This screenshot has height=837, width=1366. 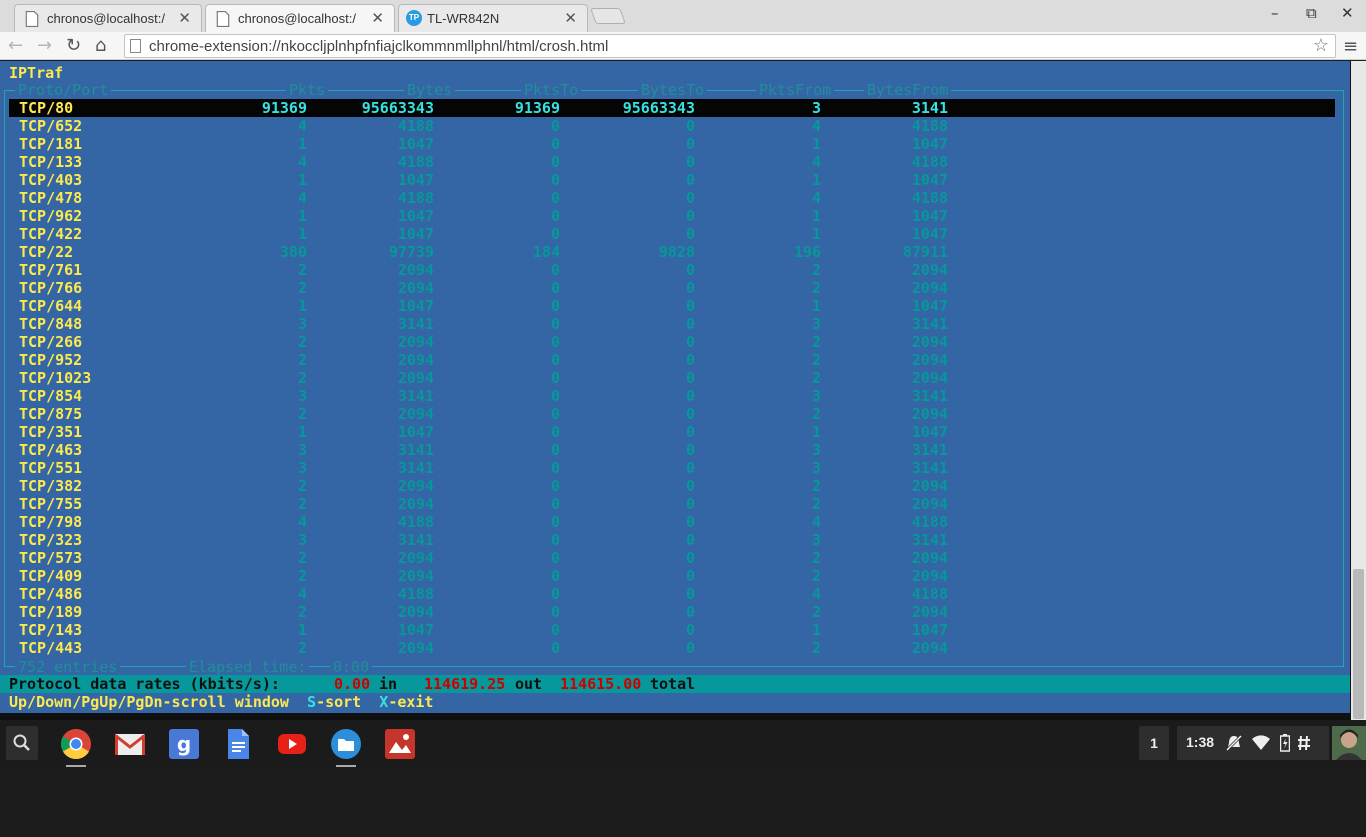 I want to click on notification-count: 1, so click(x=1154, y=743).